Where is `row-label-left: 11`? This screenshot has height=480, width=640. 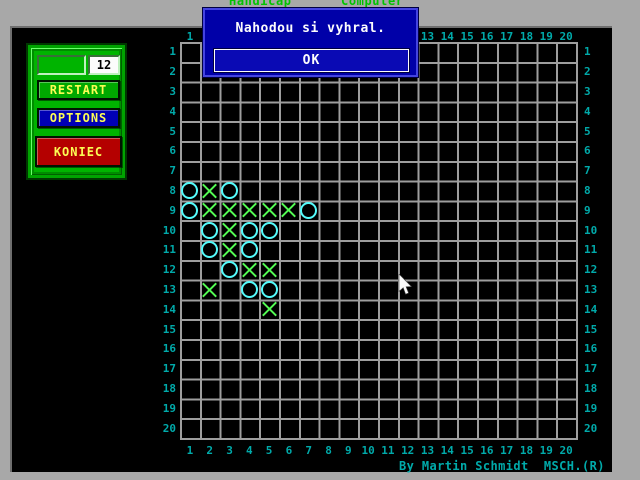 row-label-left: 11 is located at coordinates (169, 250).